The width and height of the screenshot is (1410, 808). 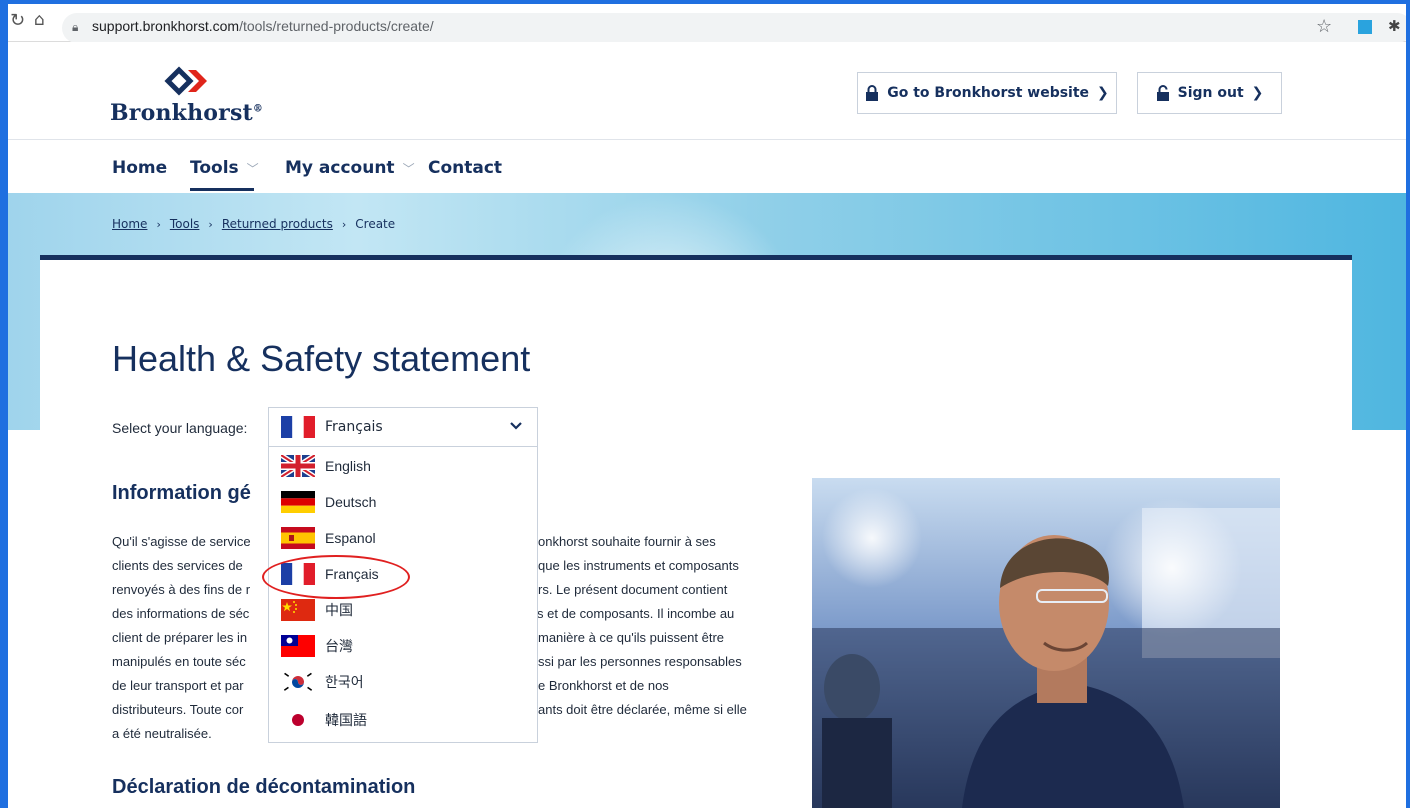 I want to click on japan-flag-icon, so click(x=298, y=720).